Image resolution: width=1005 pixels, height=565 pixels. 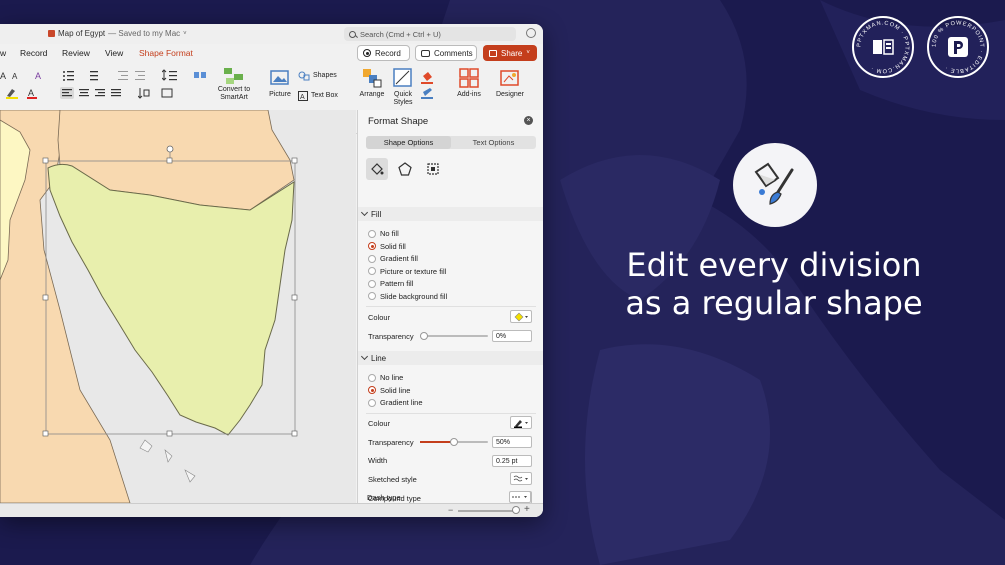 What do you see at coordinates (23, 75) in the screenshot?
I see `font-size-icons: A A A` at bounding box center [23, 75].